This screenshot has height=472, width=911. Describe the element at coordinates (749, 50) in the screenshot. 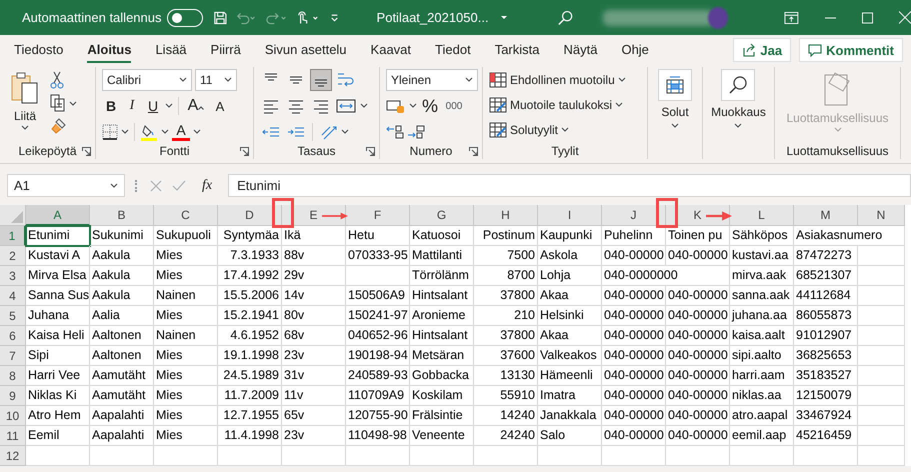

I see `share-icon` at that location.